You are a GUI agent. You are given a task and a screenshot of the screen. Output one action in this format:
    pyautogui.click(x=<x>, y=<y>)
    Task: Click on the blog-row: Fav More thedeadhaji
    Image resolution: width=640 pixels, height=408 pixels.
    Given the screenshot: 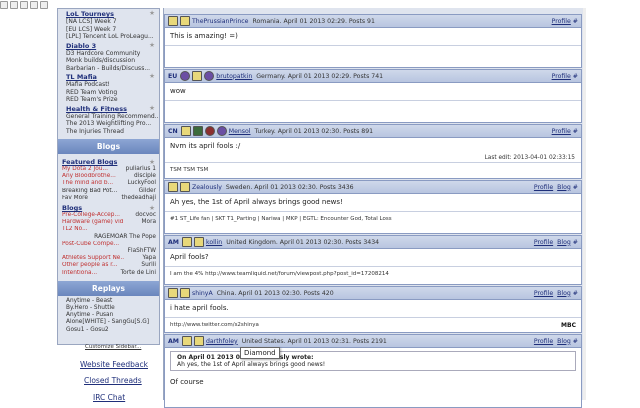 What is the action you would take?
    pyautogui.click(x=108, y=198)
    